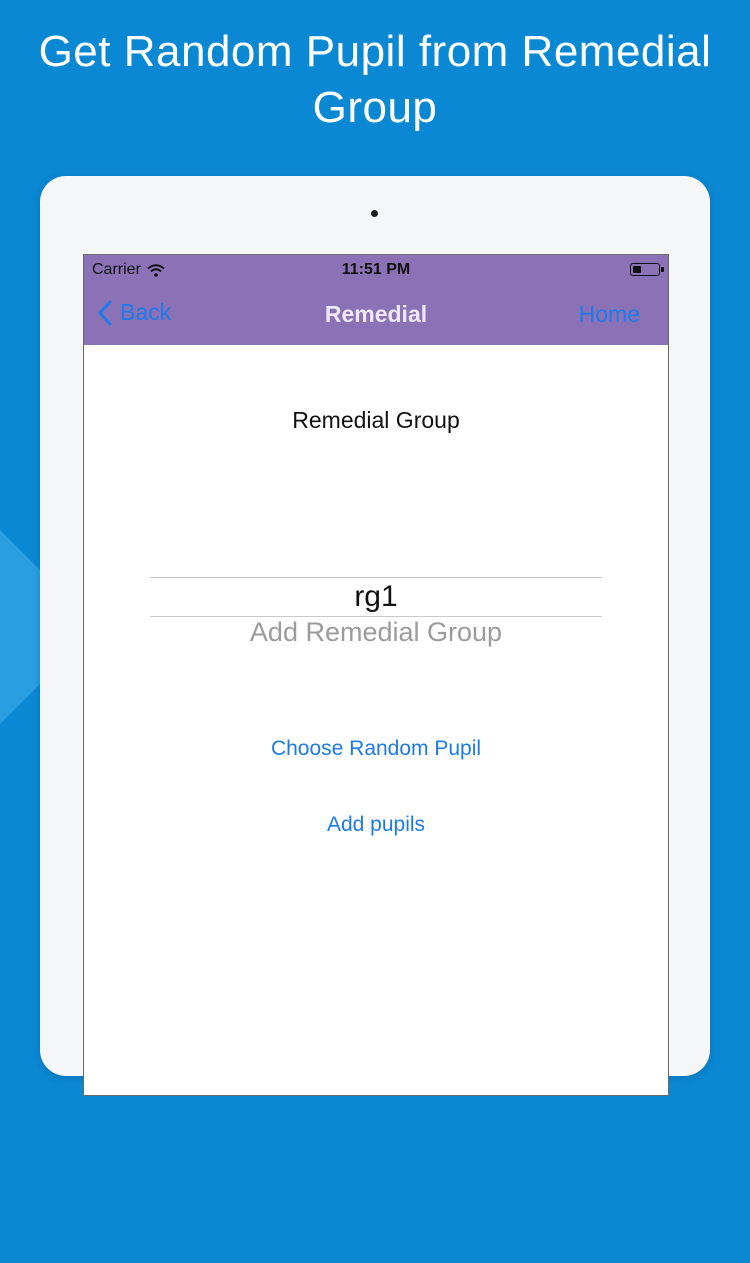 This screenshot has height=1263, width=750. What do you see at coordinates (374, 213) in the screenshot?
I see `camera-dot` at bounding box center [374, 213].